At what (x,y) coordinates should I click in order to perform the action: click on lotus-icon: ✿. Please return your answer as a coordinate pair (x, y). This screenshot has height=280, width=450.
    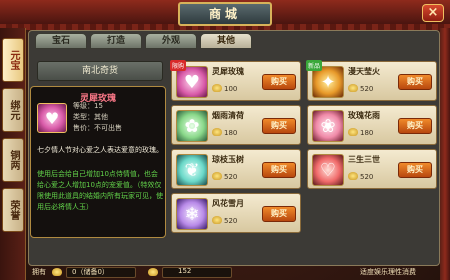
    Looking at the image, I should click on (192, 126).